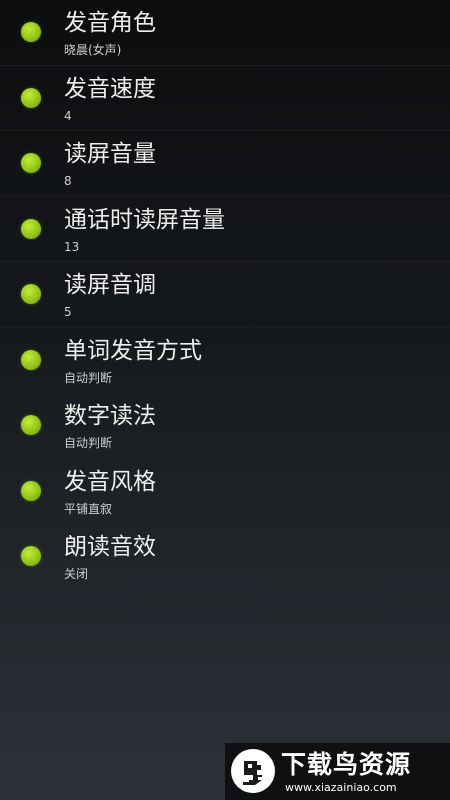 This screenshot has width=450, height=800. Describe the element at coordinates (93, 50) in the screenshot. I see `setting-value: 晓晨(女声)` at that location.